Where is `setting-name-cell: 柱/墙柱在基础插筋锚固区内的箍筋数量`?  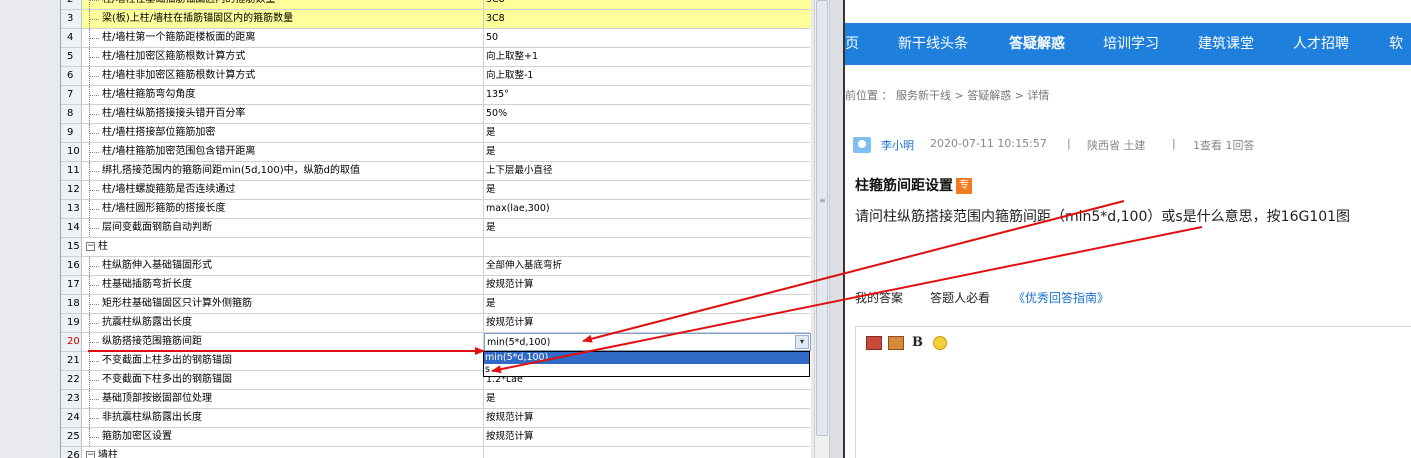 setting-name-cell: 柱/墙柱在基础插筋锚固区内的箍筋数量 is located at coordinates (283, 4).